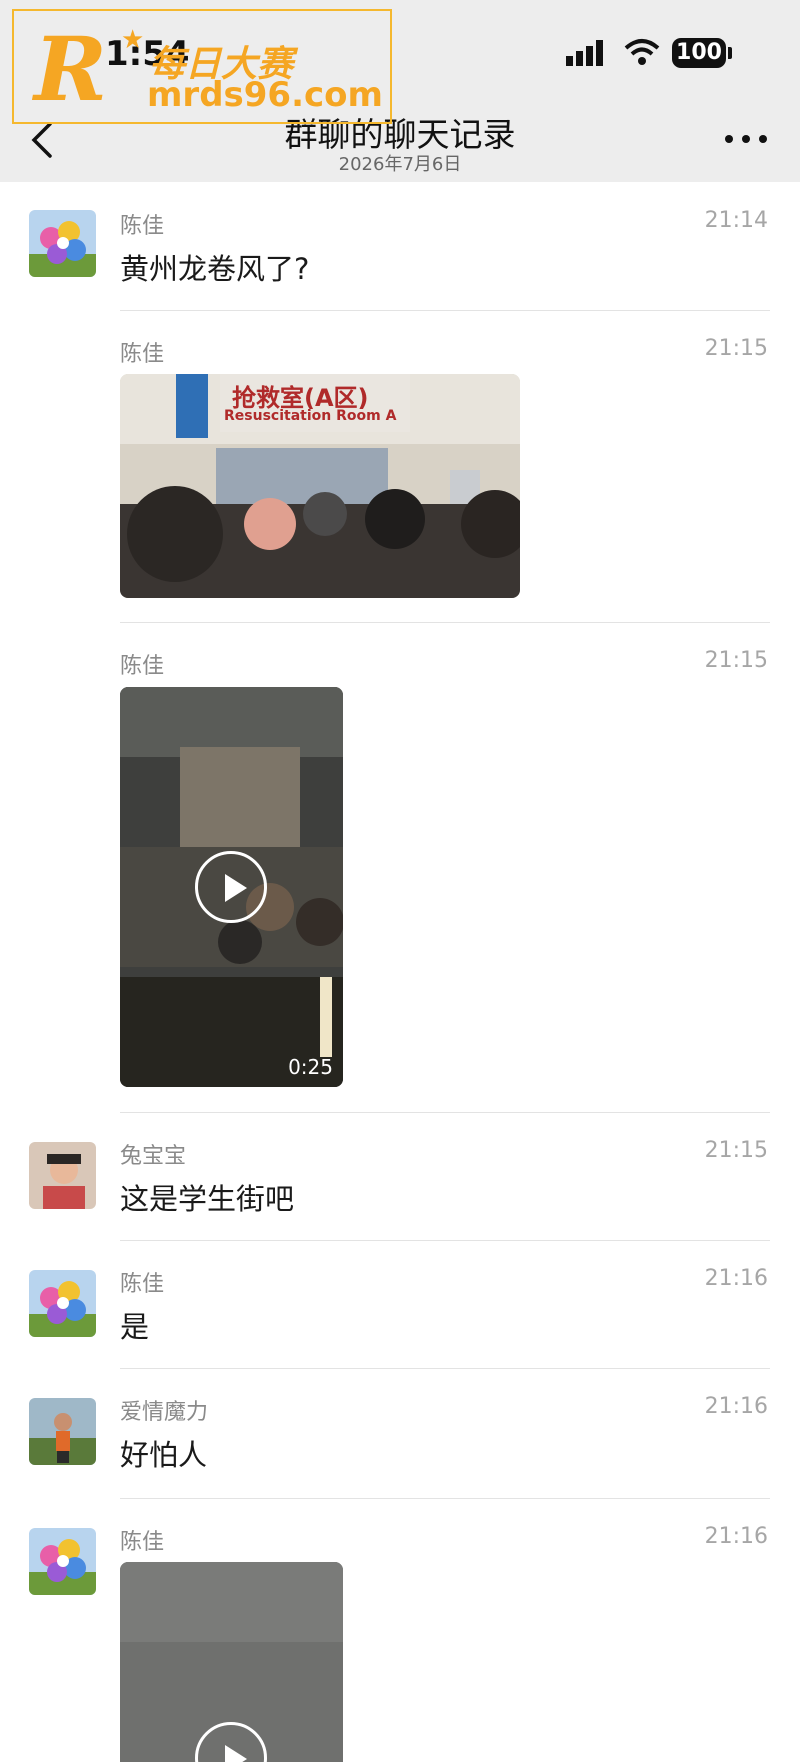 The image size is (800, 1762). Describe the element at coordinates (730, 53) in the screenshot. I see `battery-tip` at that location.